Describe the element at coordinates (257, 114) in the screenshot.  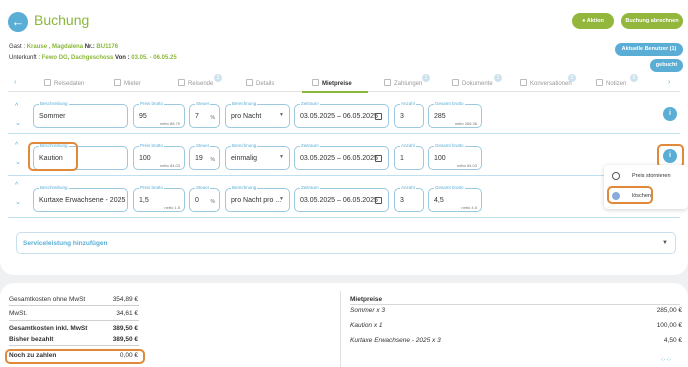
I see `berechnung-select: Berechnung pro Nacht ▼` at that location.